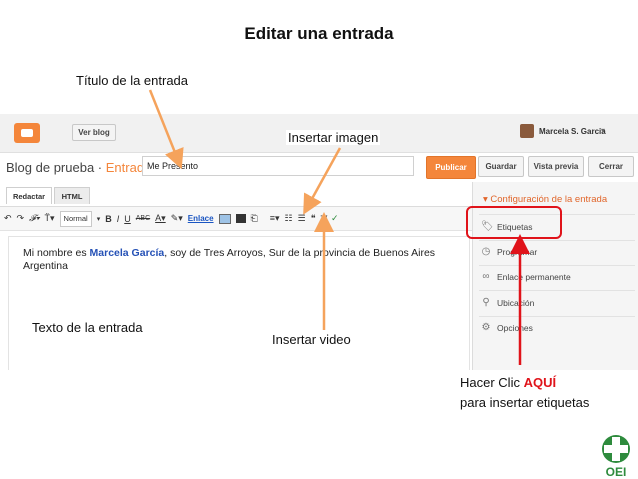 This screenshot has width=638, height=479. Describe the element at coordinates (166, 129) in the screenshot. I see `arrow-to-title` at that location.